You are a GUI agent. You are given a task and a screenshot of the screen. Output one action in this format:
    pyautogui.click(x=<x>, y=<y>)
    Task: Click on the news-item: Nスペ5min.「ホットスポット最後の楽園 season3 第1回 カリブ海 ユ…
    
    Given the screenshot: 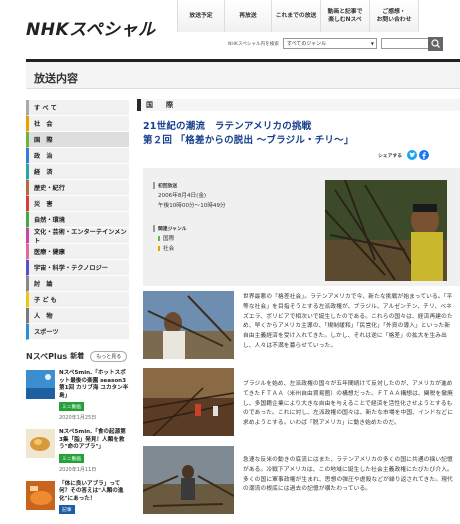 What is the action you would take?
    pyautogui.click(x=77, y=395)
    